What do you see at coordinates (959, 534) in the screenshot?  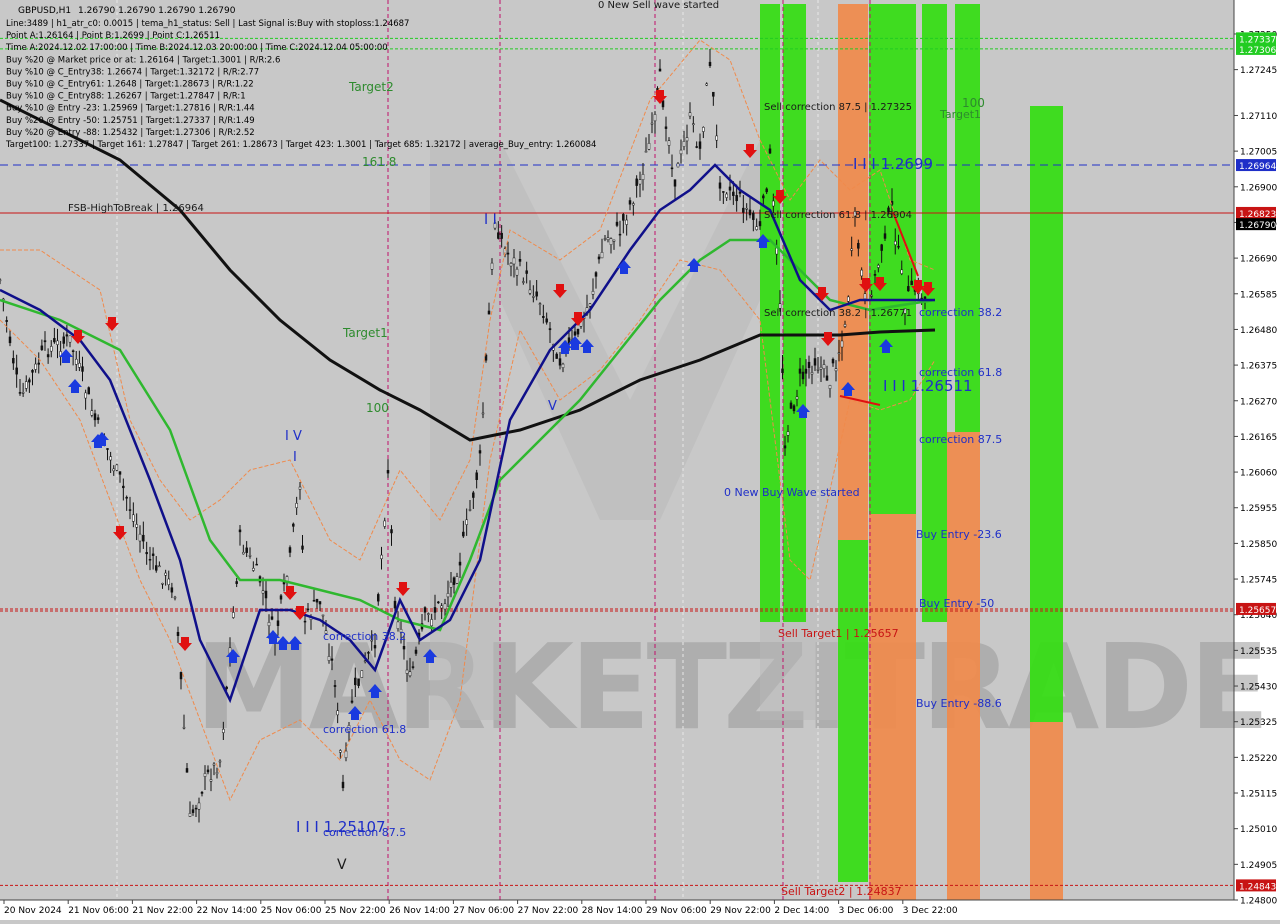 I see `annotation-20: Buy Entry -23.6` at bounding box center [959, 534].